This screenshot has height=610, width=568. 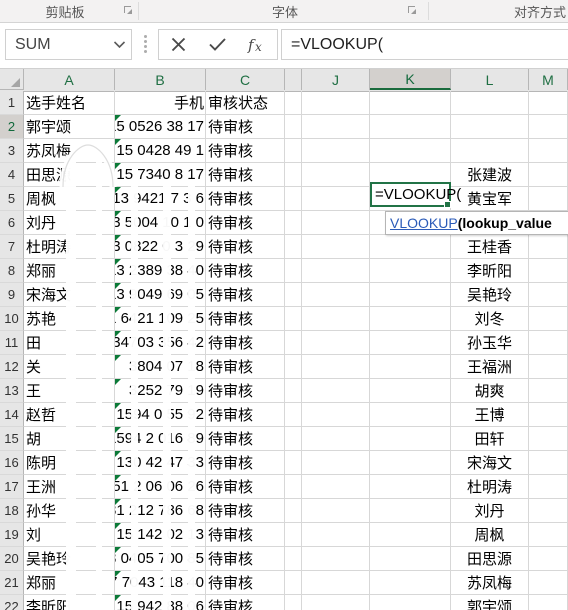 I want to click on cell-k20, so click(x=410, y=559).